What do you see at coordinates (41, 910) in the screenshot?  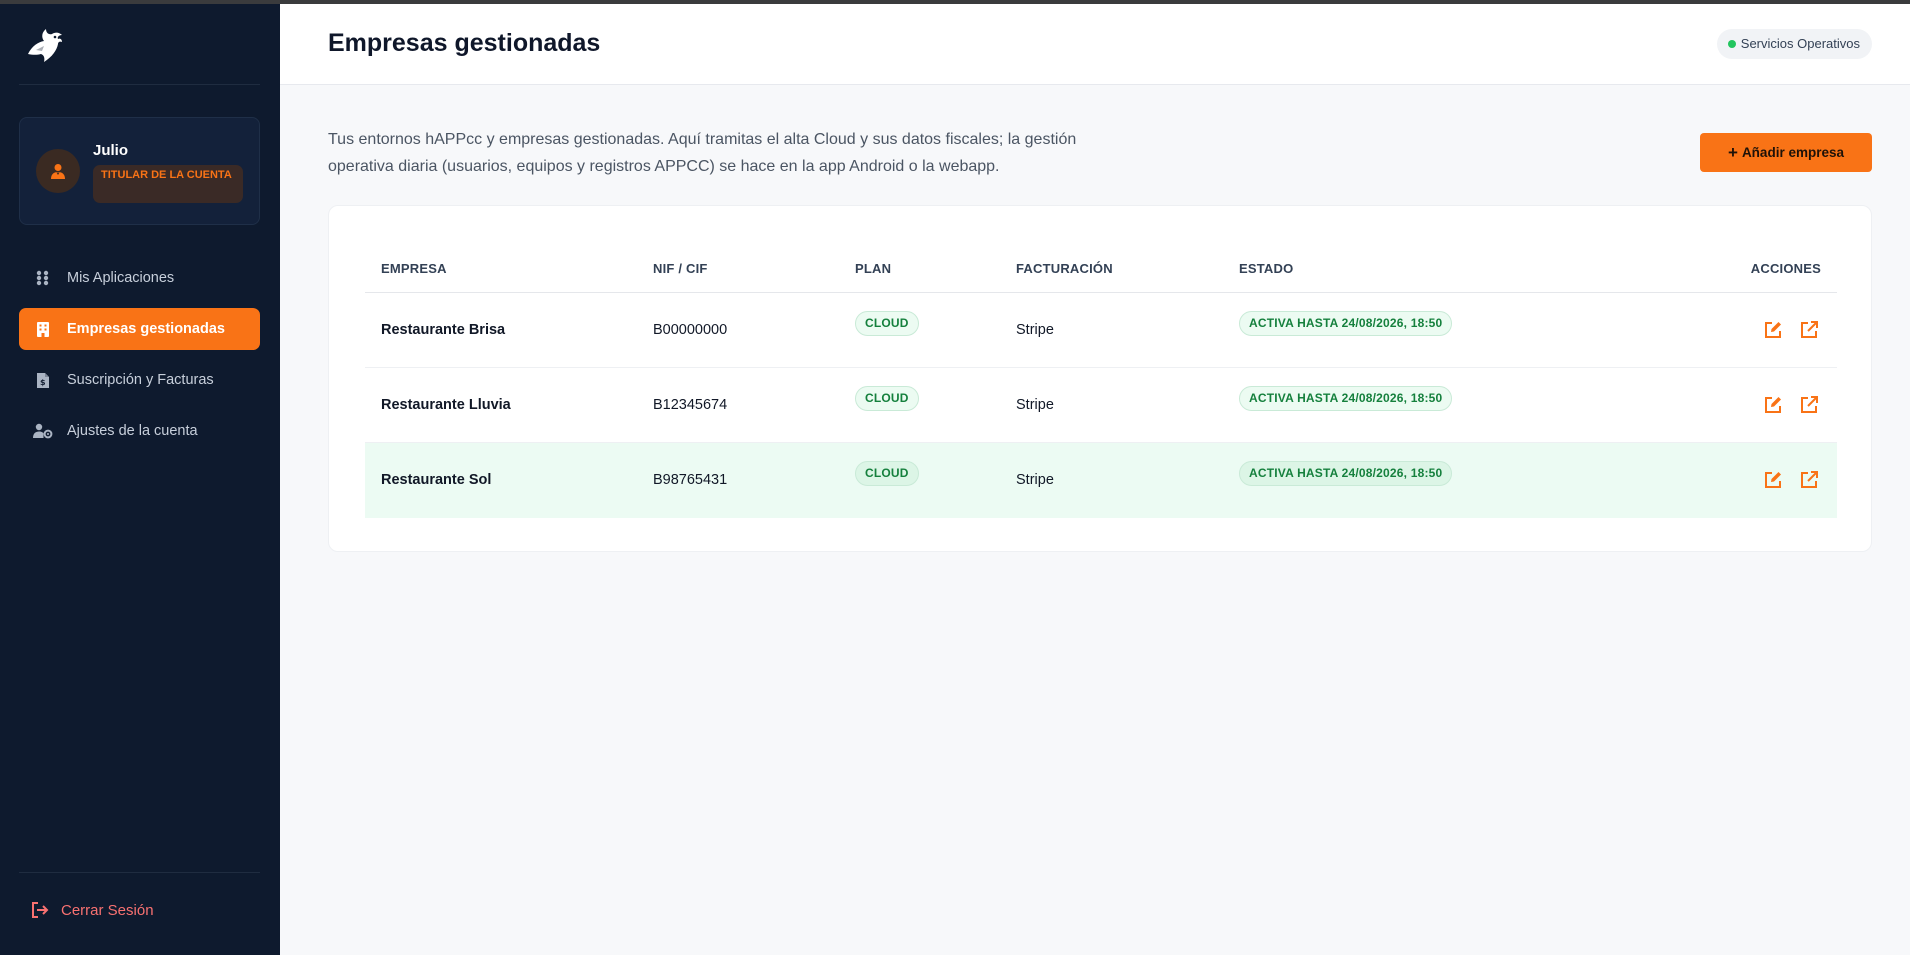 I see `logout-icon` at bounding box center [41, 910].